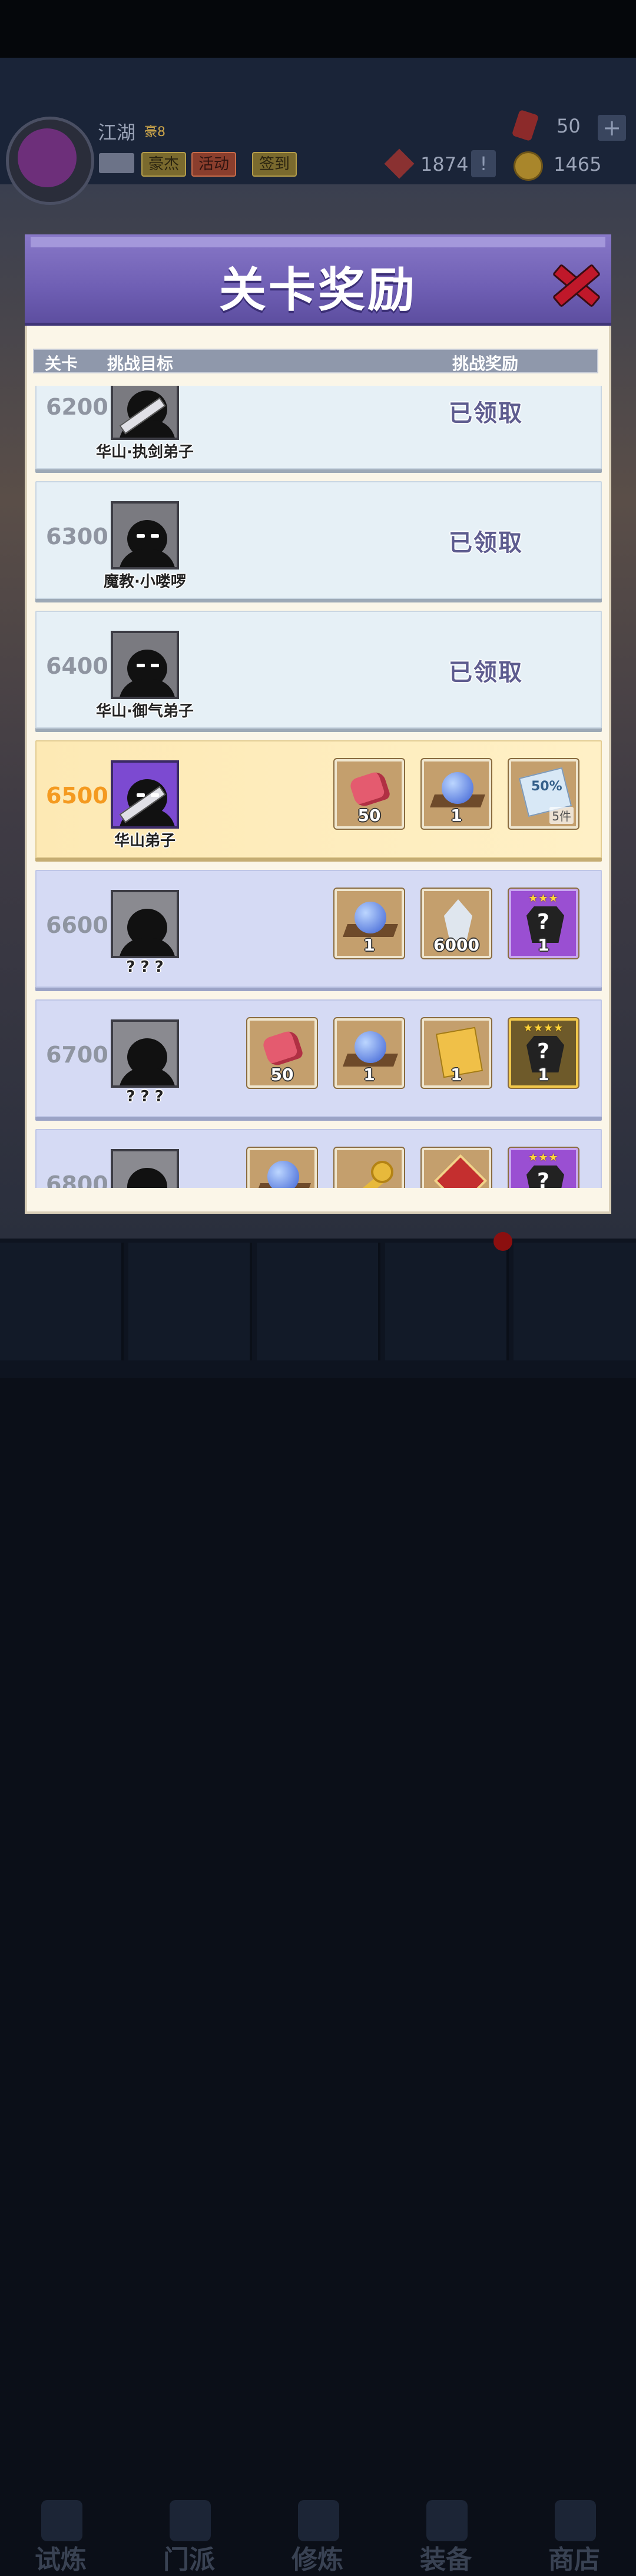 This screenshot has height=2576, width=636. I want to click on nav-sect-label: 门派, so click(189, 2560).